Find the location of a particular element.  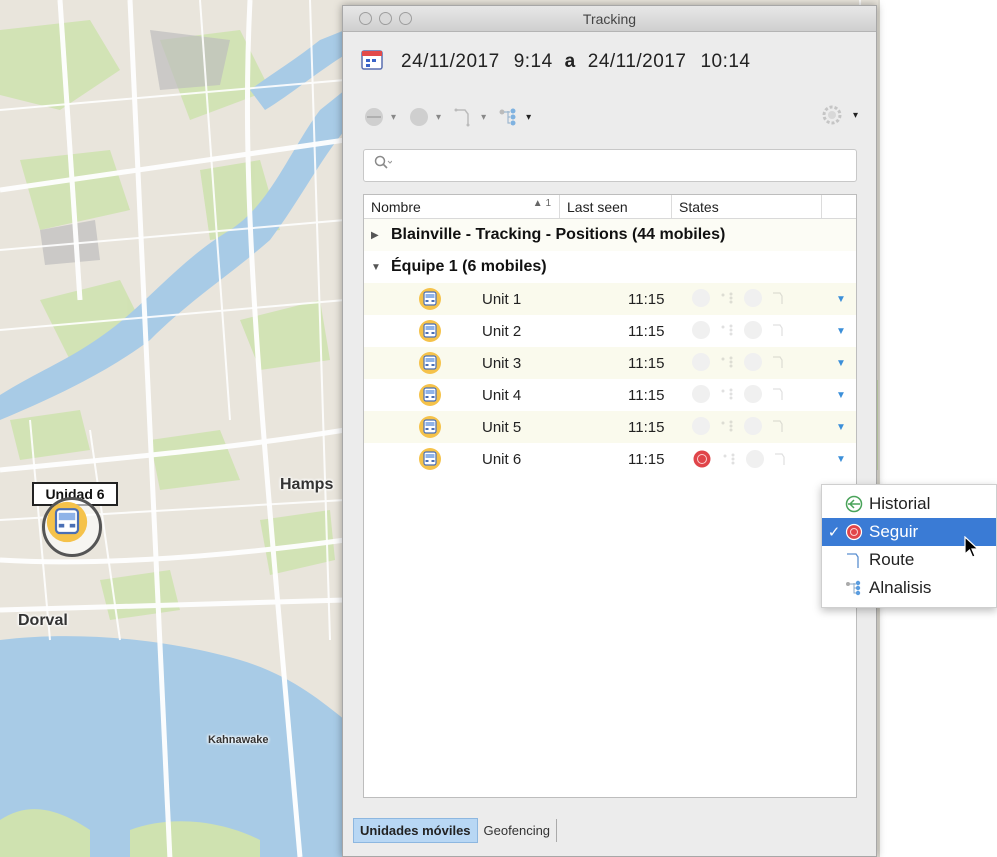

minimize-window-button is located at coordinates (385, 18).